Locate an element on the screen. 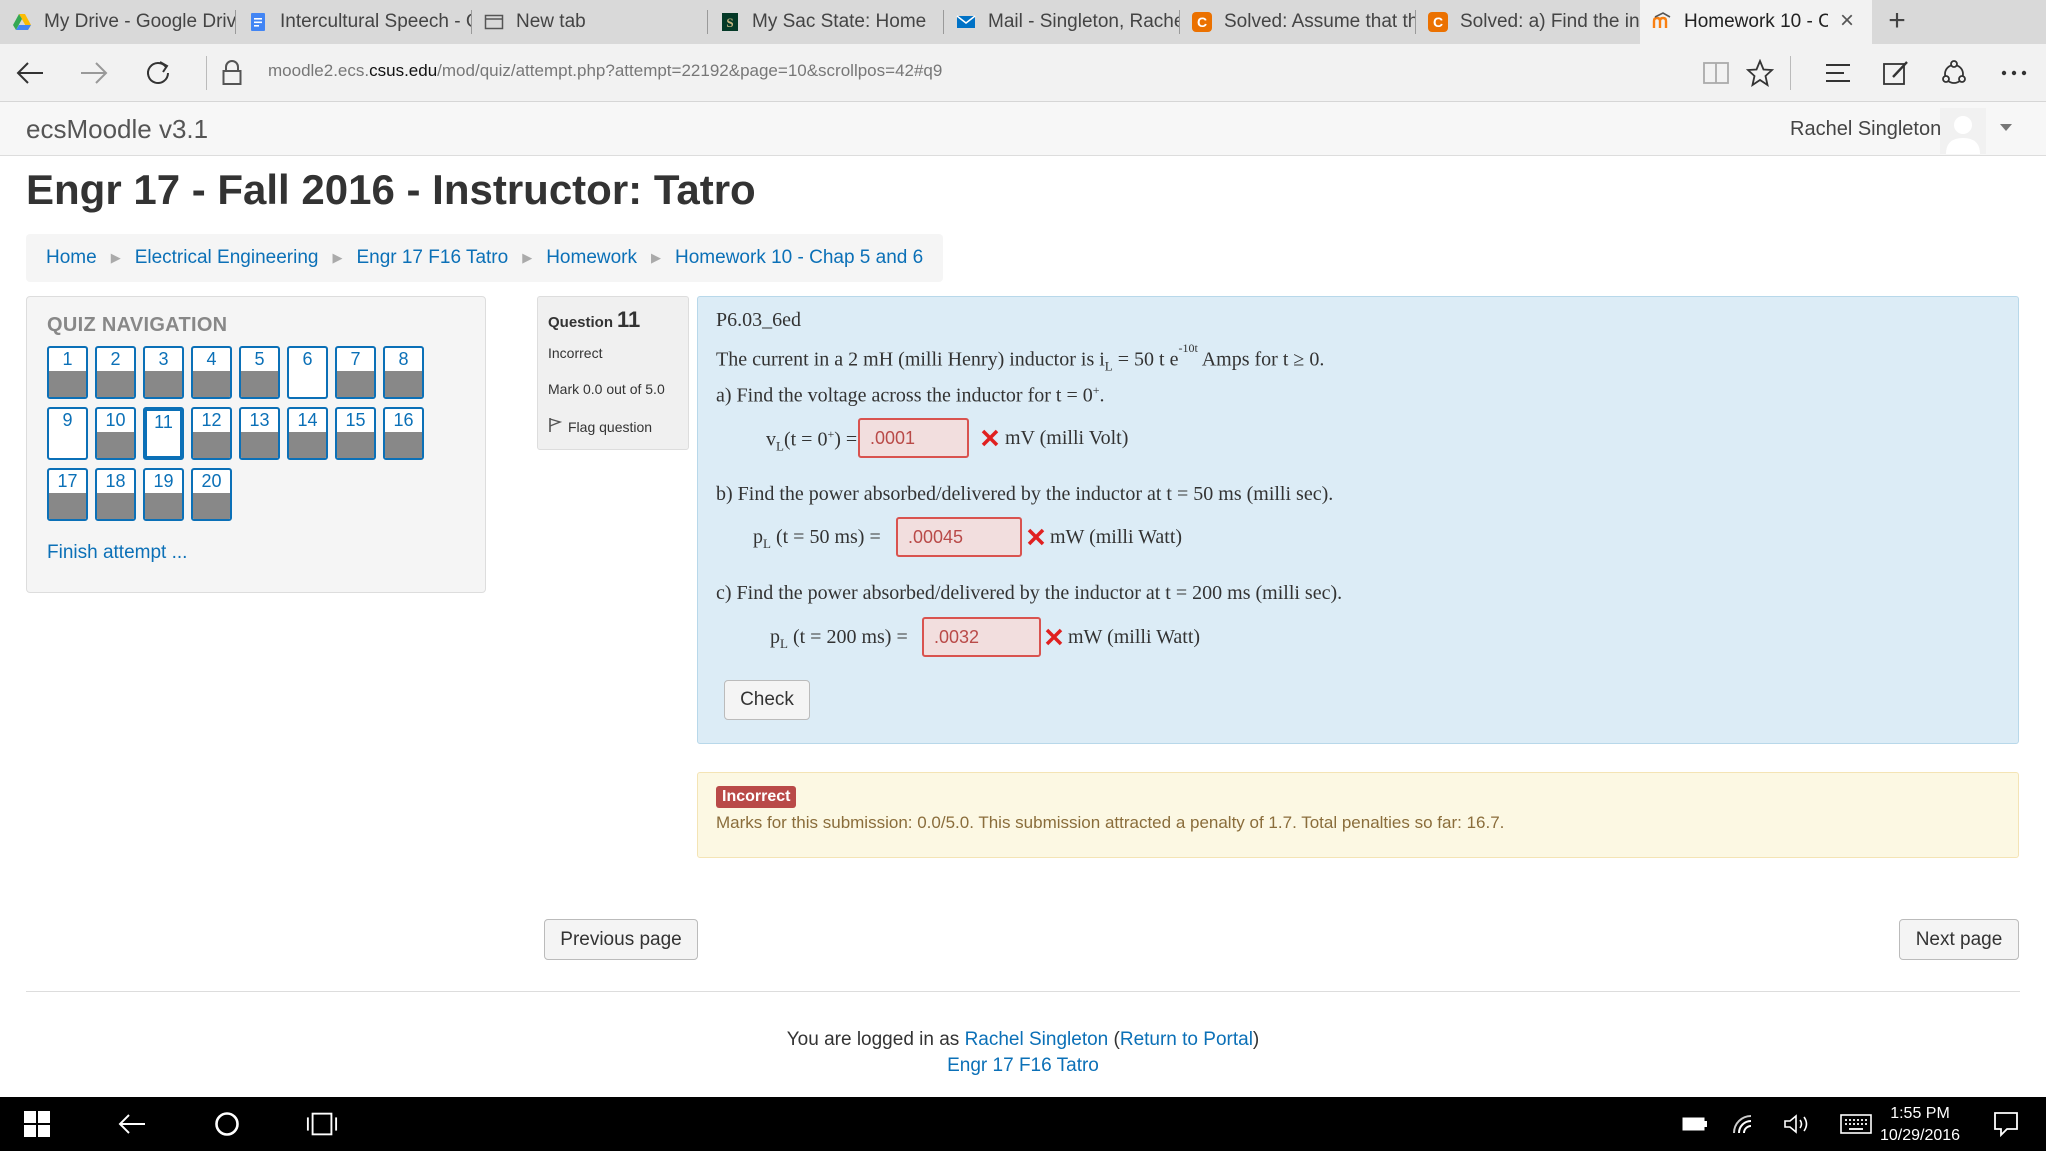 The height and width of the screenshot is (1151, 2046). answer-c-input: .0032 is located at coordinates (981, 637).